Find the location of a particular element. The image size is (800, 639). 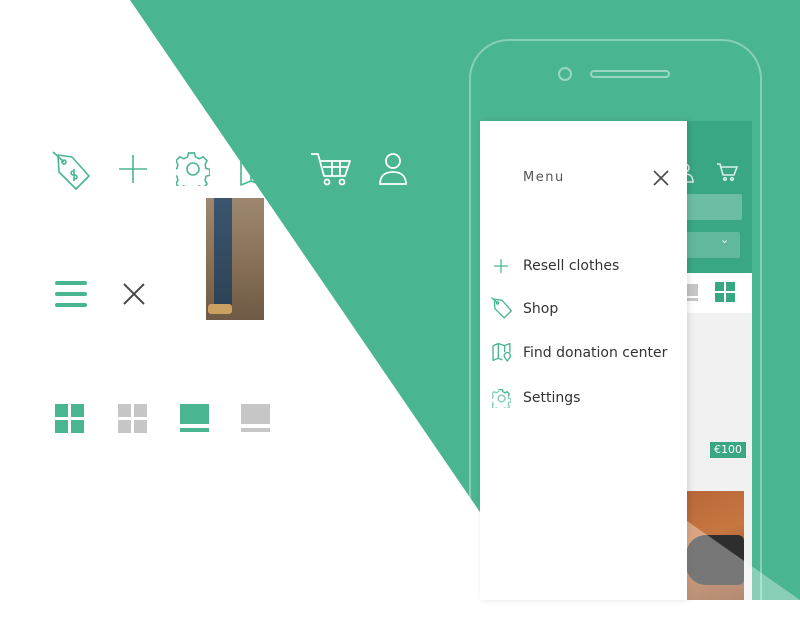

drawer-item-shop: Shop is located at coordinates (540, 309).